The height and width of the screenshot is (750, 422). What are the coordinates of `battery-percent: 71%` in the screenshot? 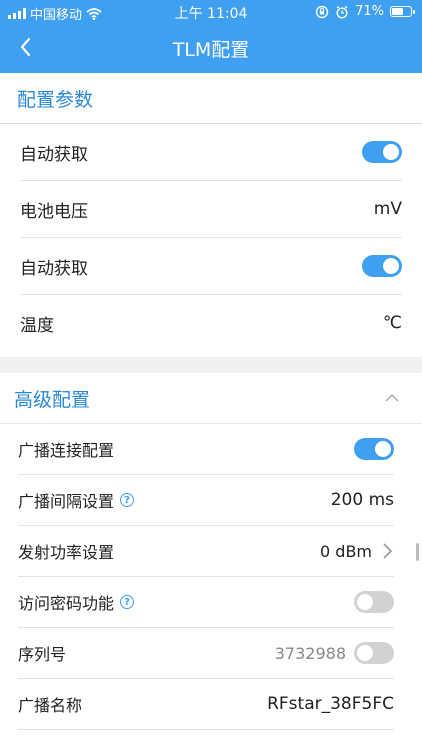 It's located at (369, 11).